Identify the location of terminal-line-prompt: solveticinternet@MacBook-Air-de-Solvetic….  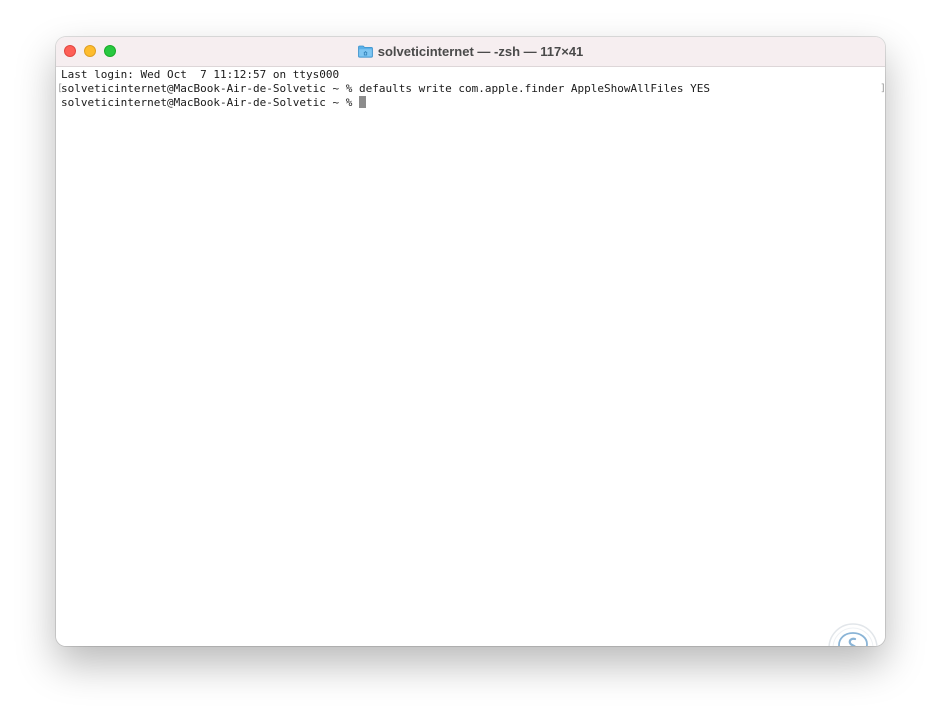
(214, 103).